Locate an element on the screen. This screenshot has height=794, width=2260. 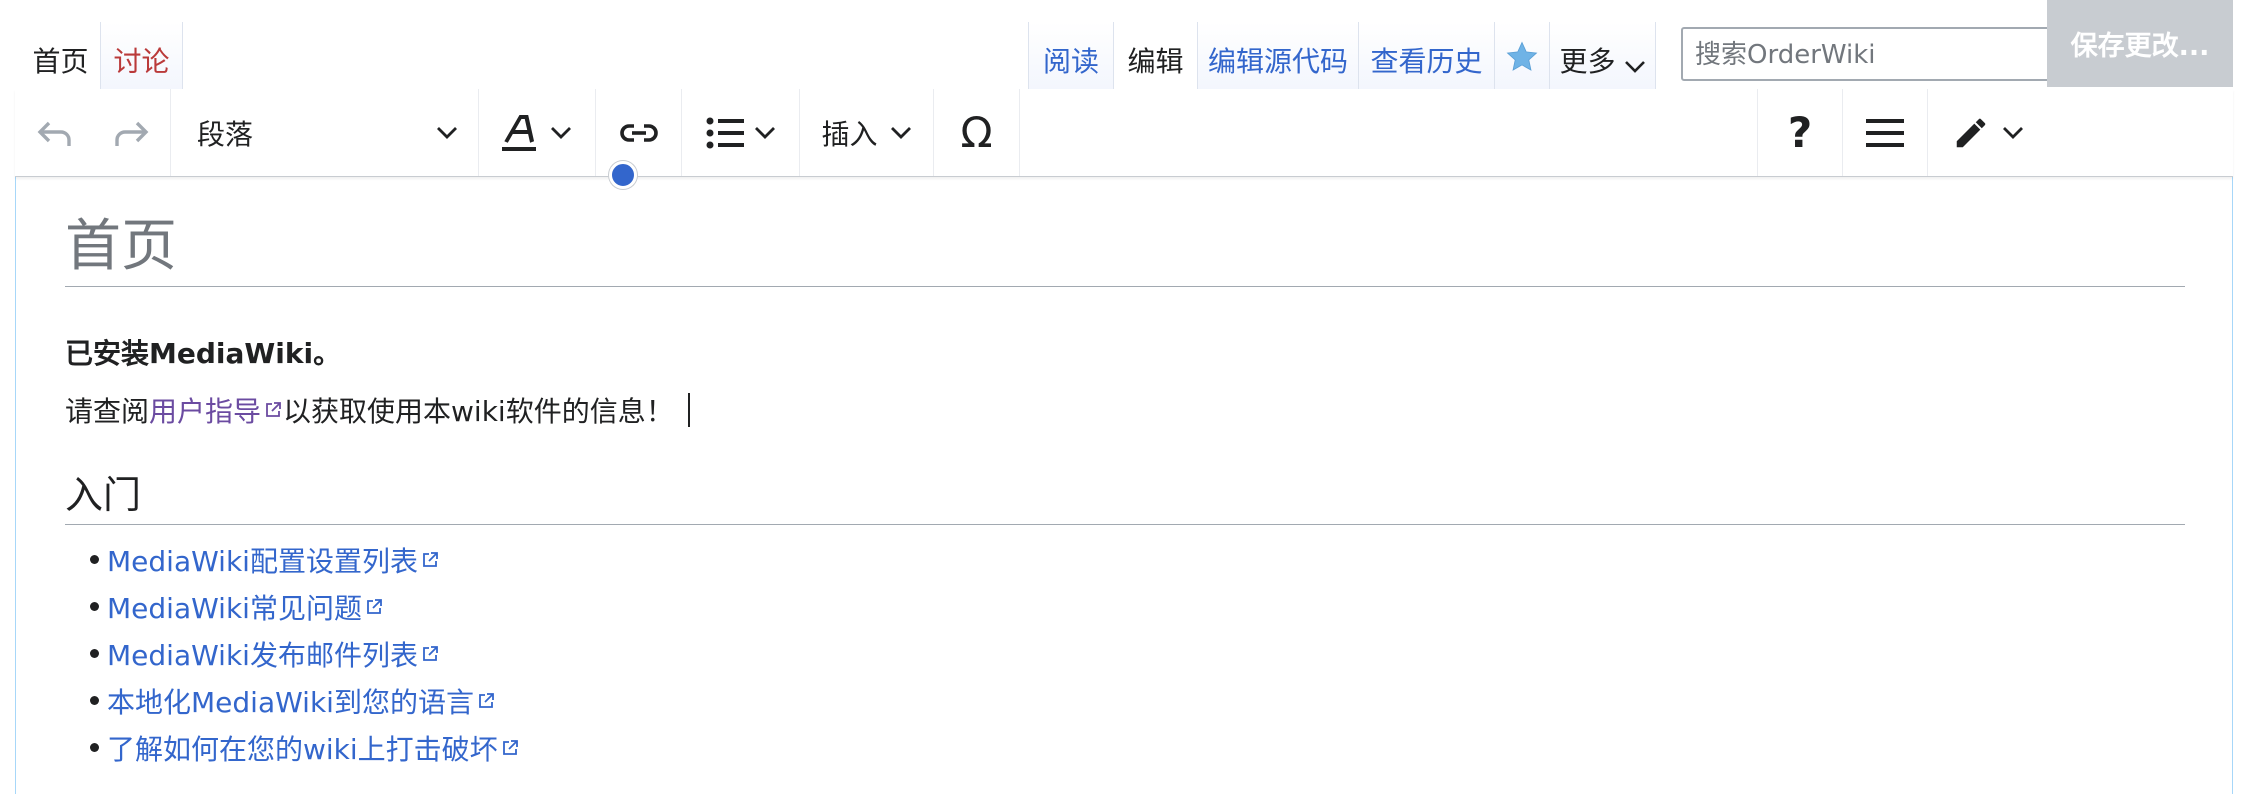
menu-icon is located at coordinates (1885, 132).